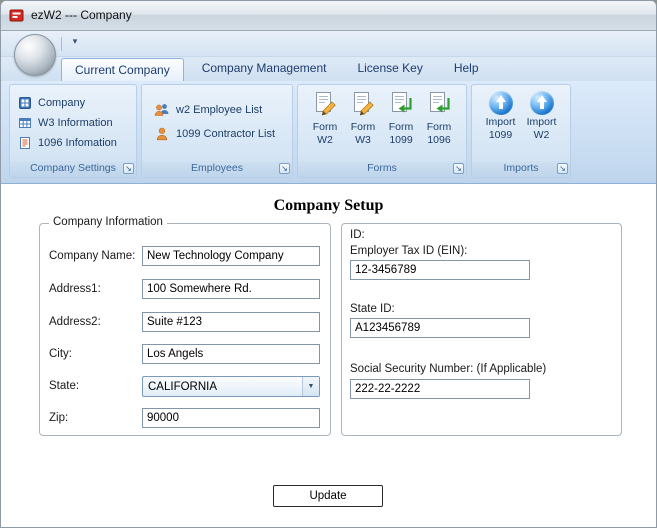 This screenshot has height=528, width=657. What do you see at coordinates (409, 251) in the screenshot?
I see `ein-label: Employer Tax ID (EIN):` at bounding box center [409, 251].